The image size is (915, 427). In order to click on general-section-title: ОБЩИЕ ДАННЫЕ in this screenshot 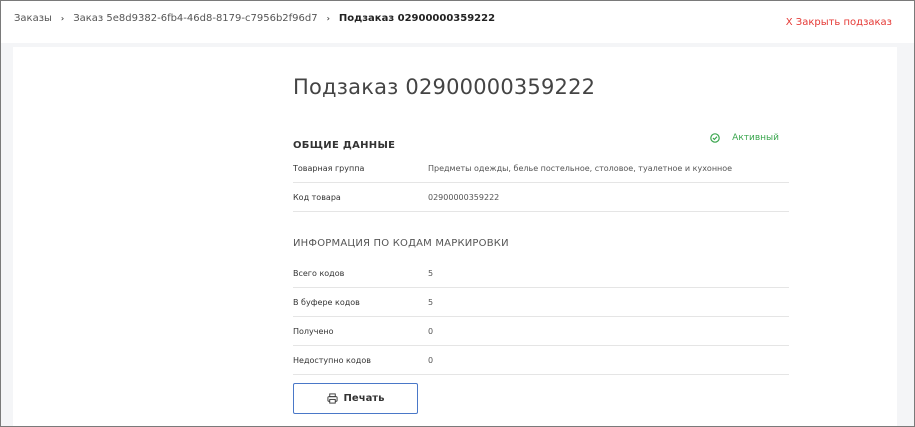, I will do `click(344, 145)`.